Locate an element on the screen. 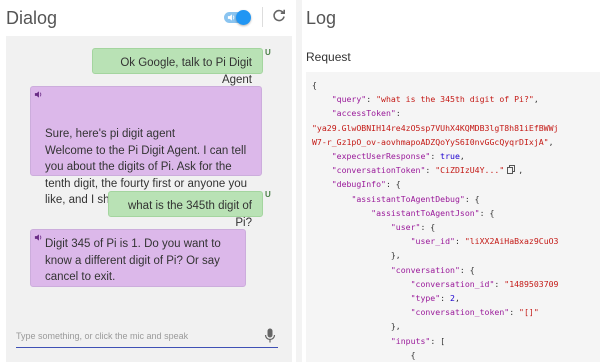  mic-icon is located at coordinates (270, 335).